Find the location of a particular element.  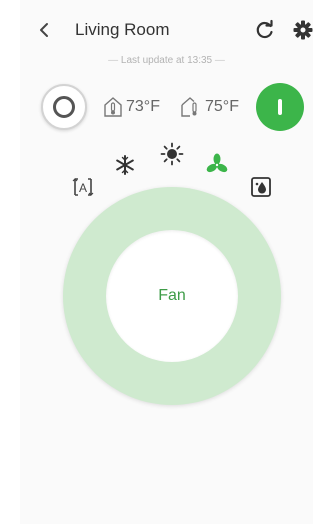

mode-fan-button is located at coordinates (217, 165).